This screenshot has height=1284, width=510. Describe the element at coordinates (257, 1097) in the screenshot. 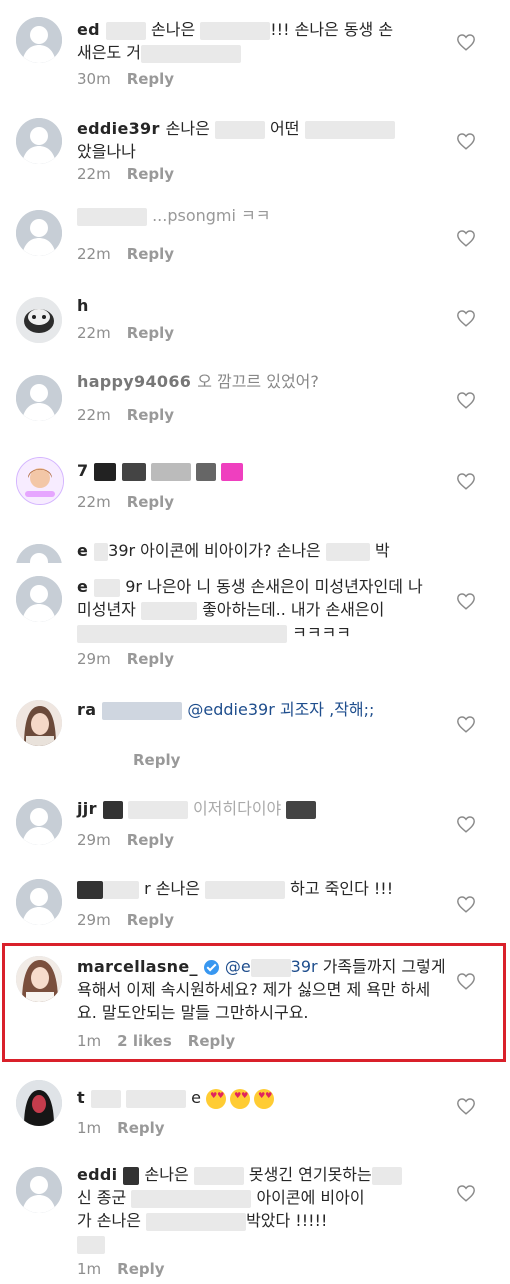

I see `comment-text: t e` at that location.